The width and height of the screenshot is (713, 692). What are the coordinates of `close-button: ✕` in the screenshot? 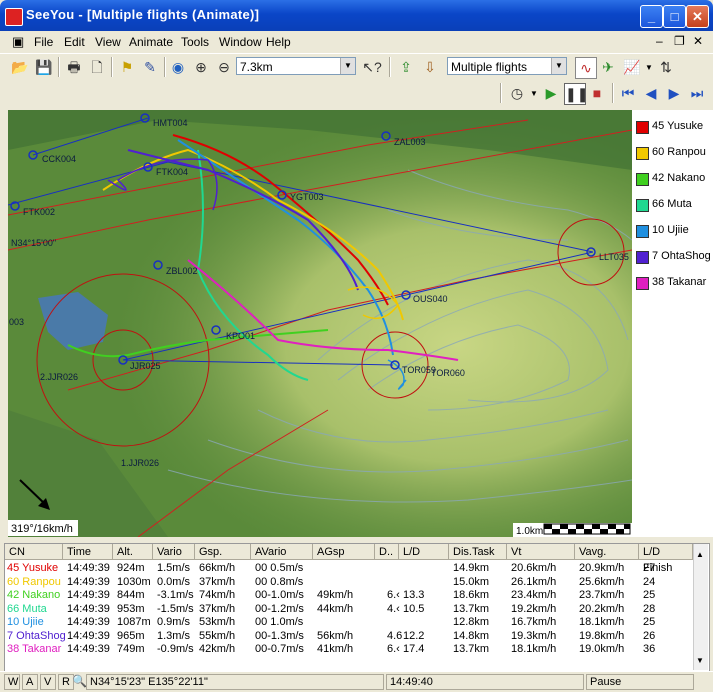 It's located at (697, 16).